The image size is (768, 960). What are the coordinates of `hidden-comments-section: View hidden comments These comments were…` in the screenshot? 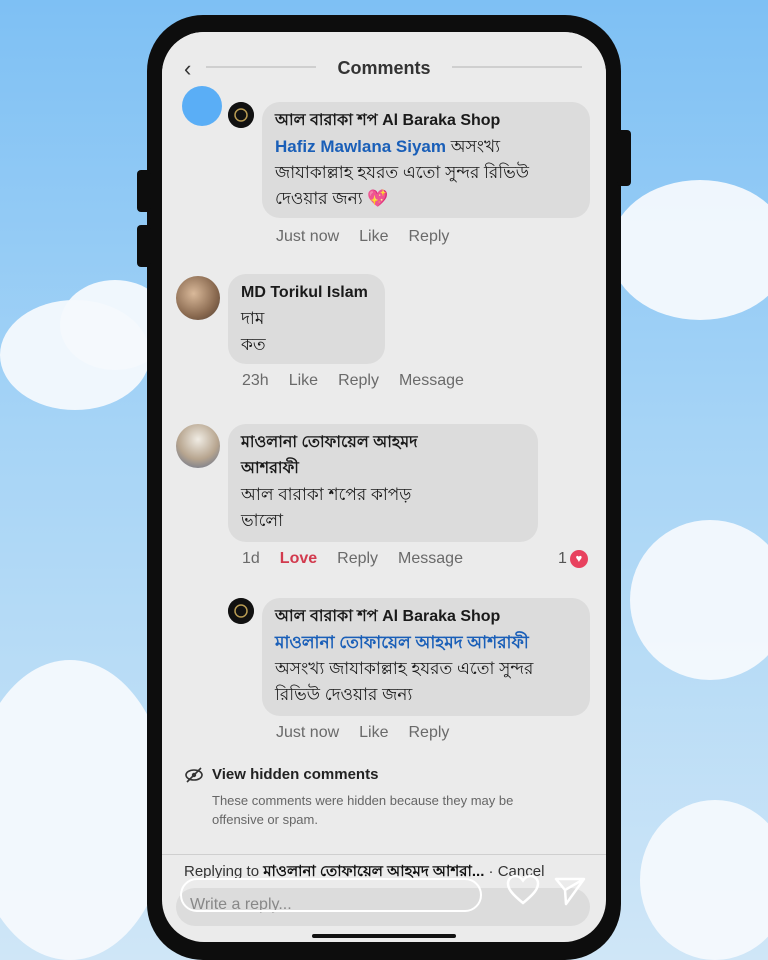 It's located at (384, 797).